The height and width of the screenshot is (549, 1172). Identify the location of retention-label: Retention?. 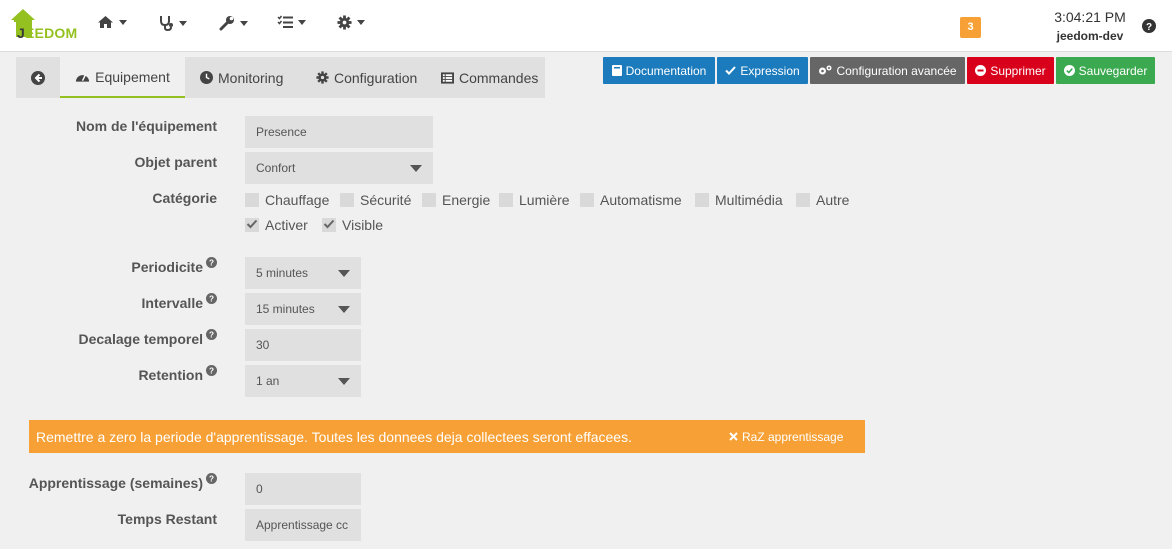
(177, 374).